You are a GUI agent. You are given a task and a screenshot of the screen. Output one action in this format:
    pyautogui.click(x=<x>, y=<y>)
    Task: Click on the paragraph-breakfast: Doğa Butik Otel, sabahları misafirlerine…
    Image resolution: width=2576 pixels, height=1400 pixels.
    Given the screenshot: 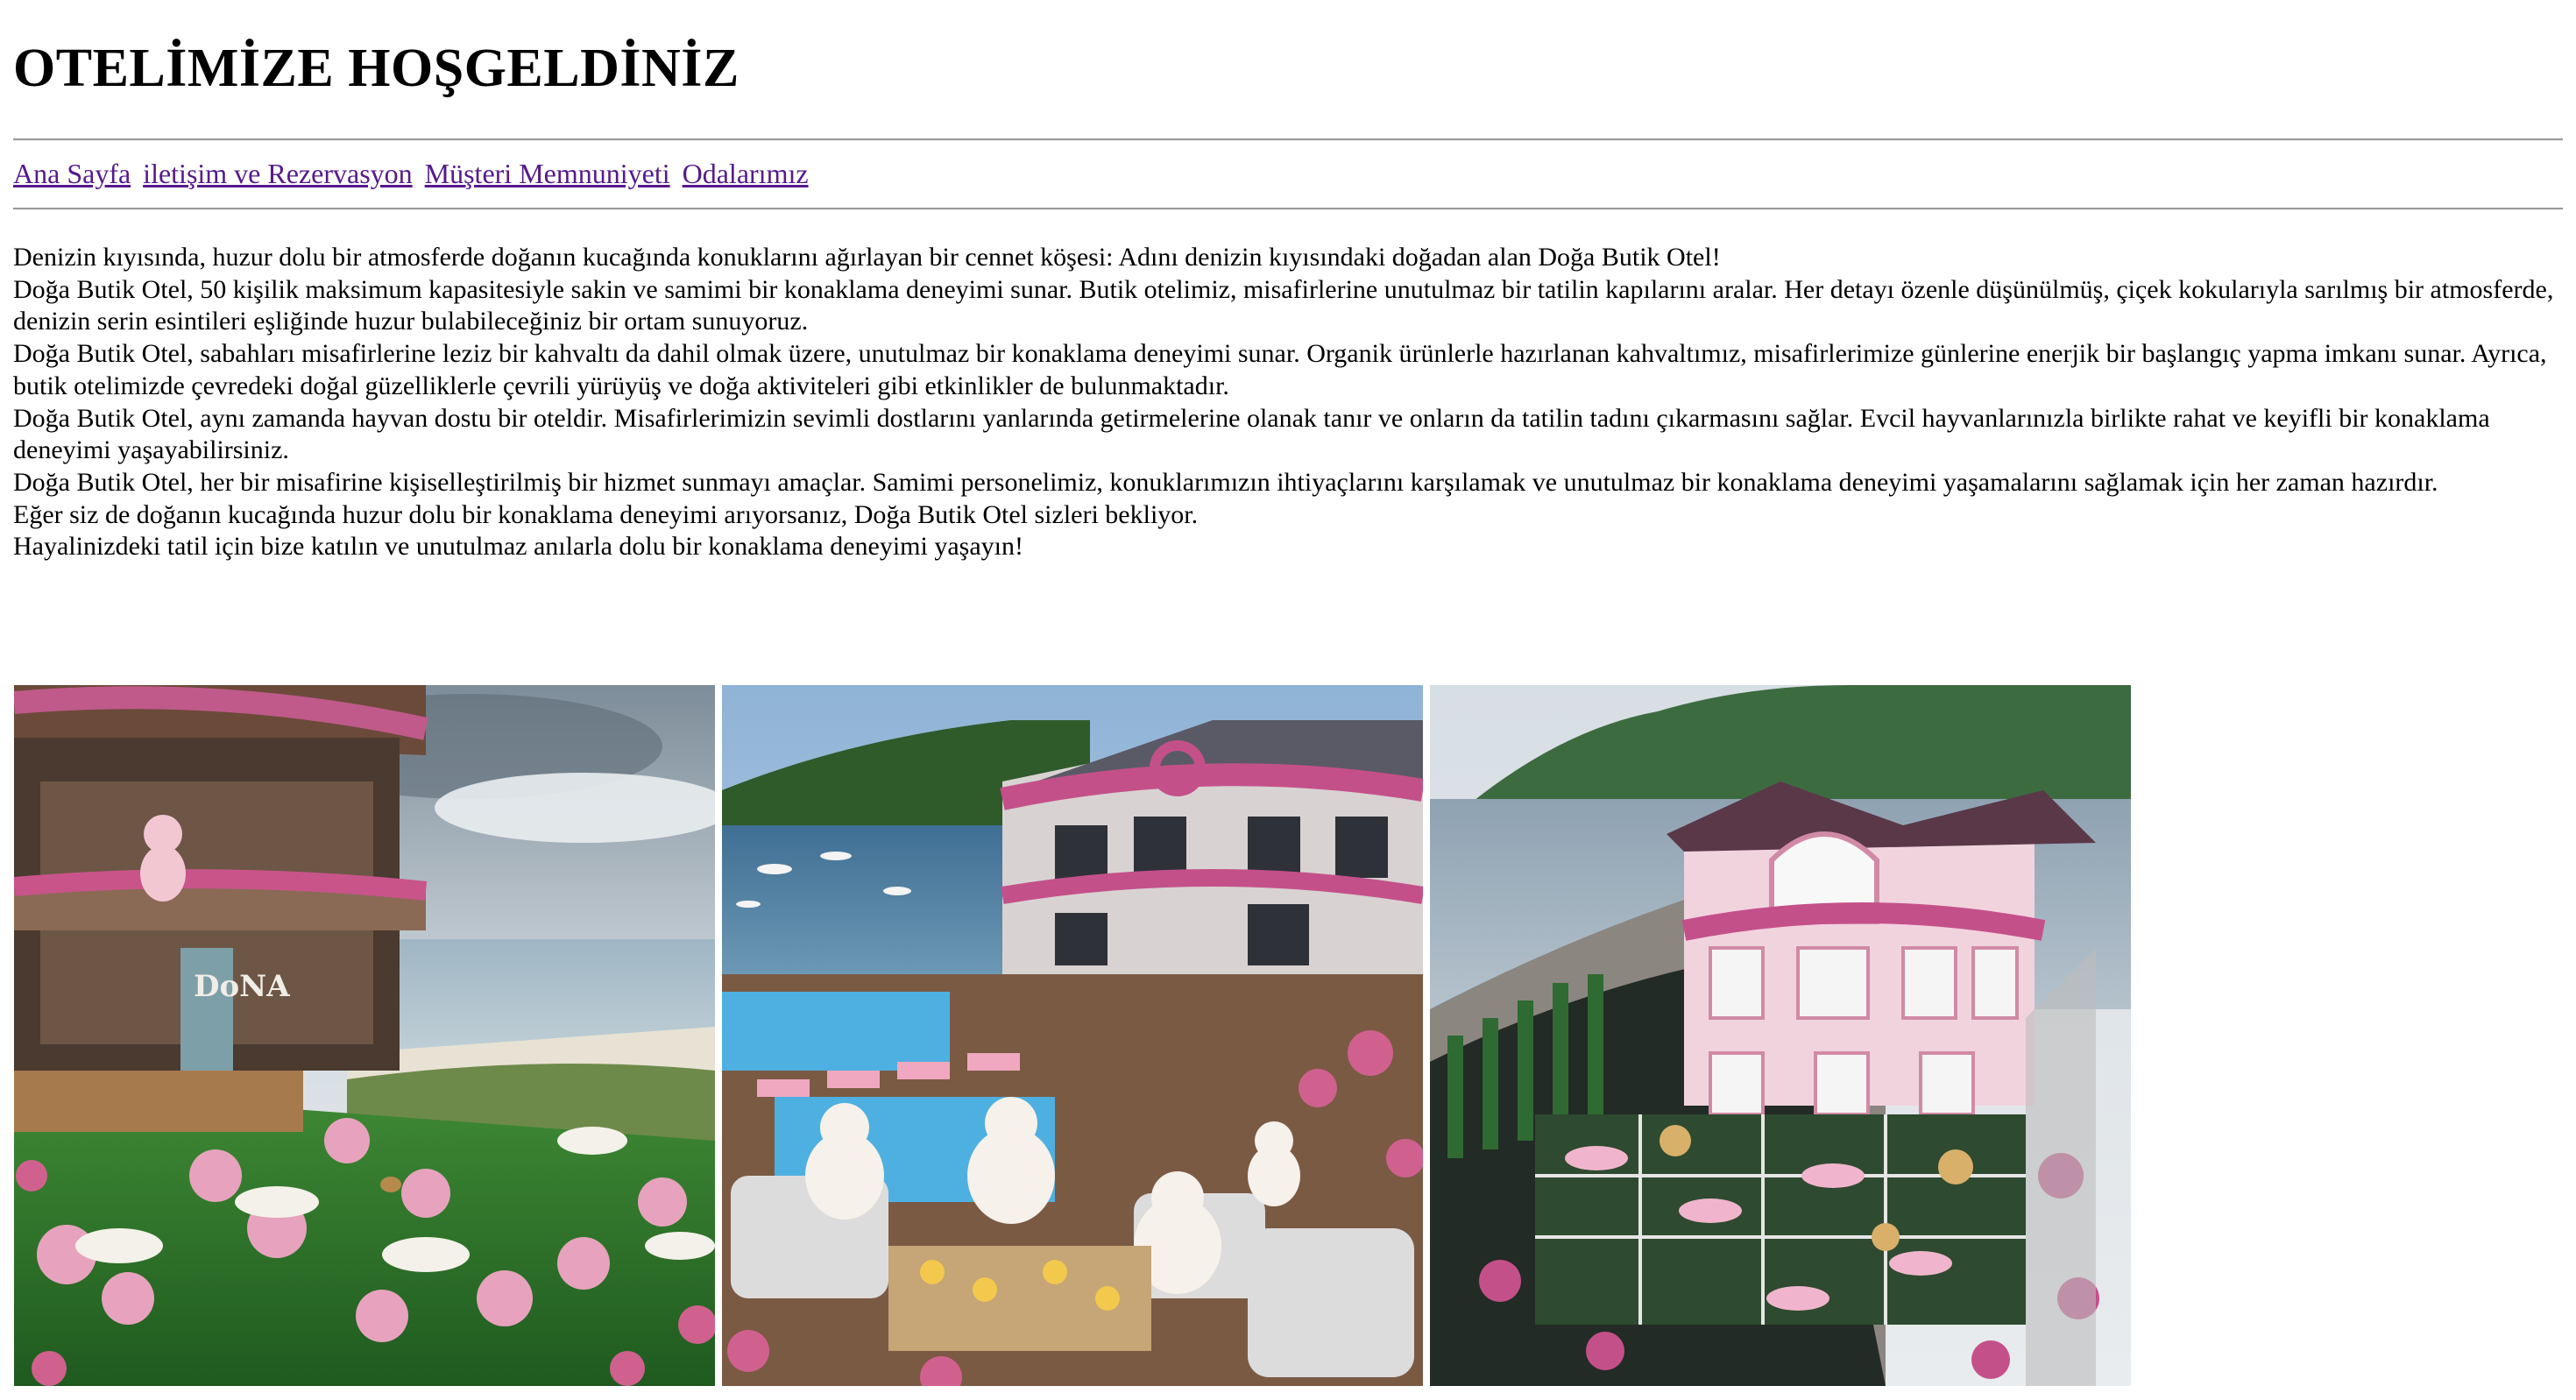 What is the action you would take?
    pyautogui.click(x=1280, y=369)
    